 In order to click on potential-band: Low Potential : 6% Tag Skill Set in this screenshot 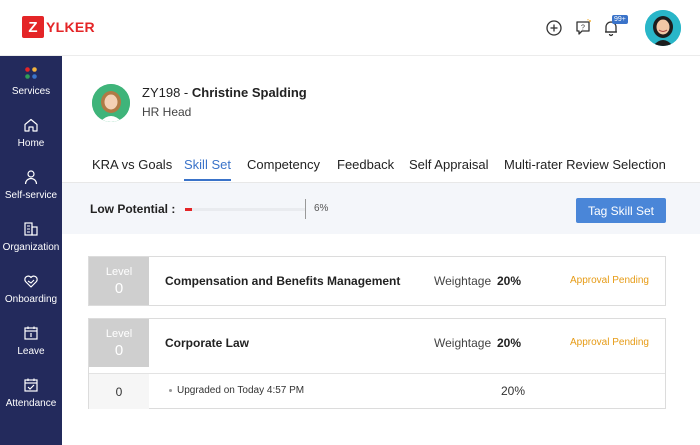, I will do `click(381, 208)`.